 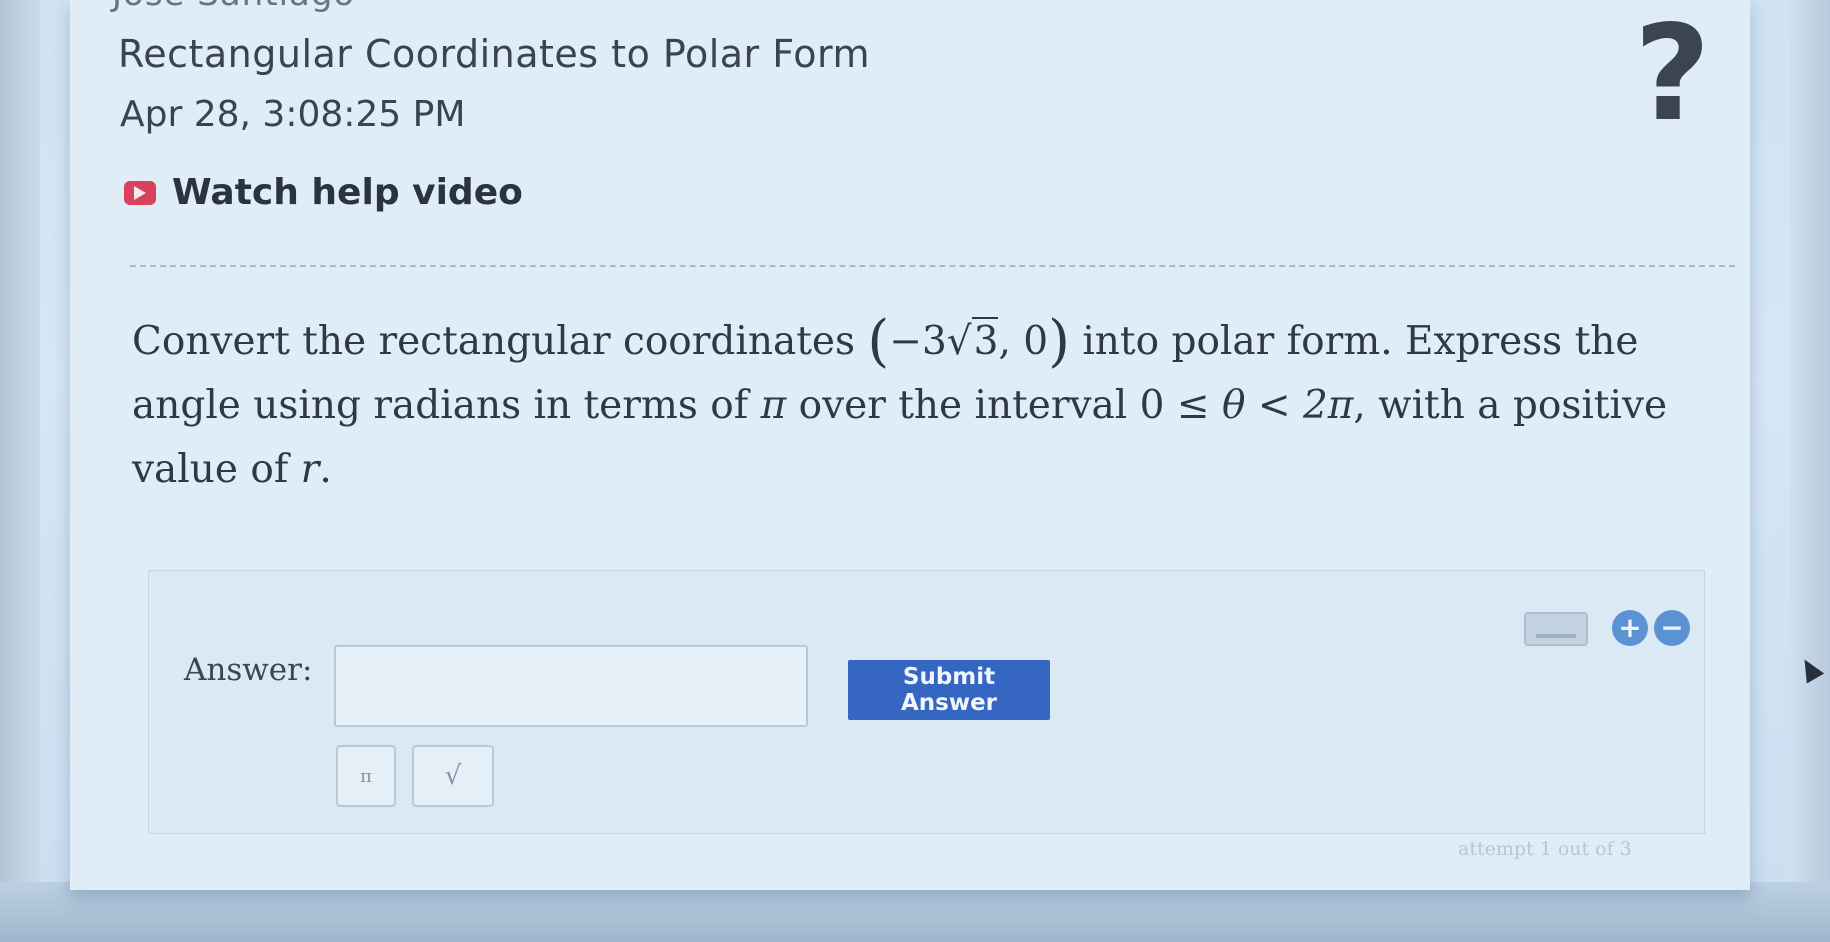 I want to click on prompt-text-interval: over the interval, so click(x=963, y=405).